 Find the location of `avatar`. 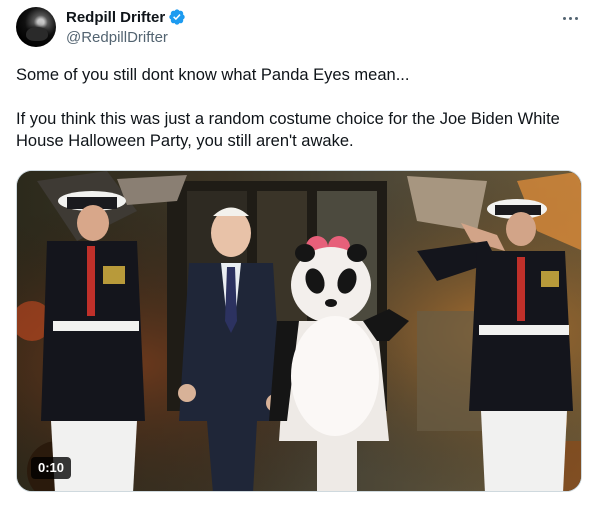

avatar is located at coordinates (36, 27).